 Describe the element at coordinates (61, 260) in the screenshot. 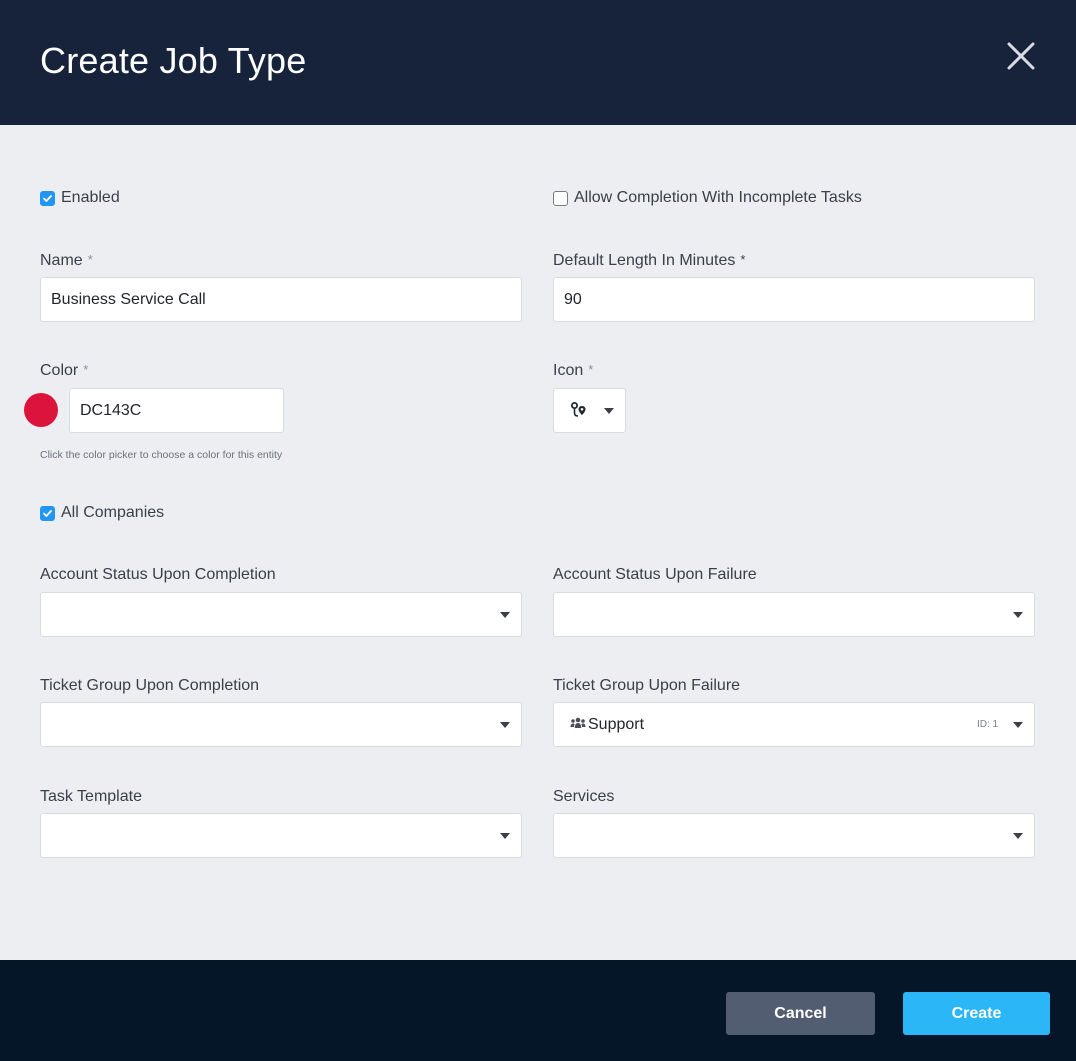

I see `name-label-text: Name` at that location.